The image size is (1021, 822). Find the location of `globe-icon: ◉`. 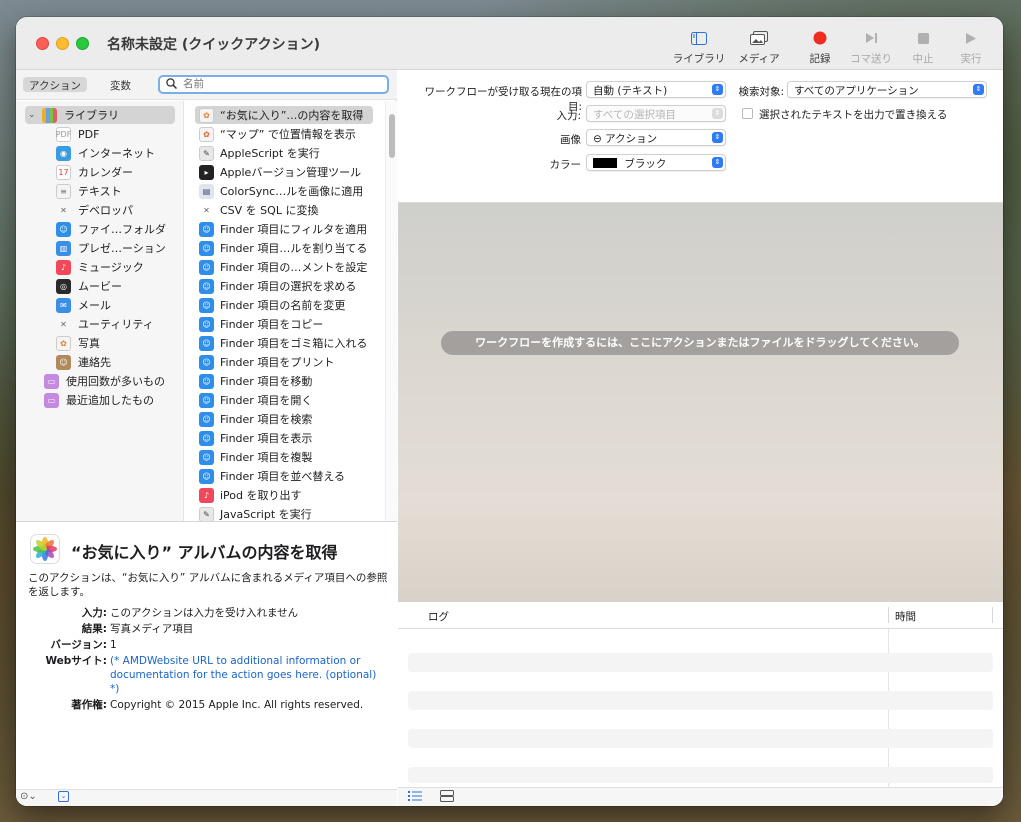

globe-icon: ◉ is located at coordinates (63, 153).